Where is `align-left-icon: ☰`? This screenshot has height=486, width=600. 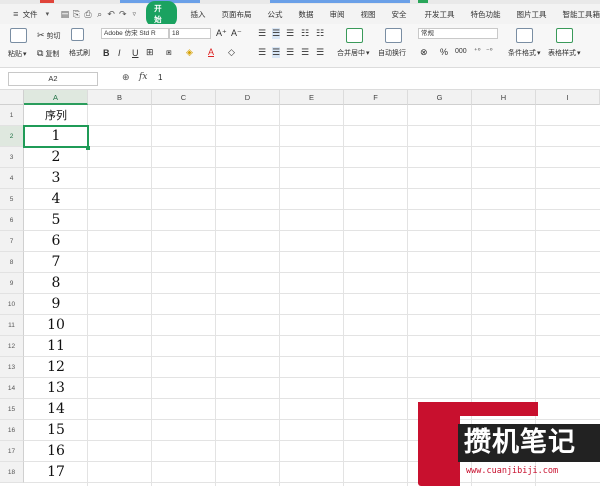
align-left-icon: ☰ is located at coordinates (262, 52).